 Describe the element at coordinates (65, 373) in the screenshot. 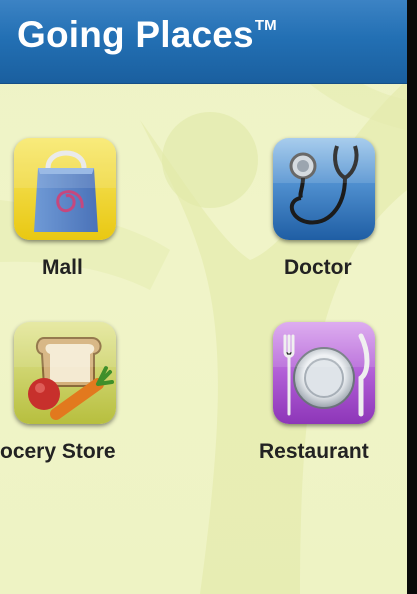

I see `groceries-icon` at that location.